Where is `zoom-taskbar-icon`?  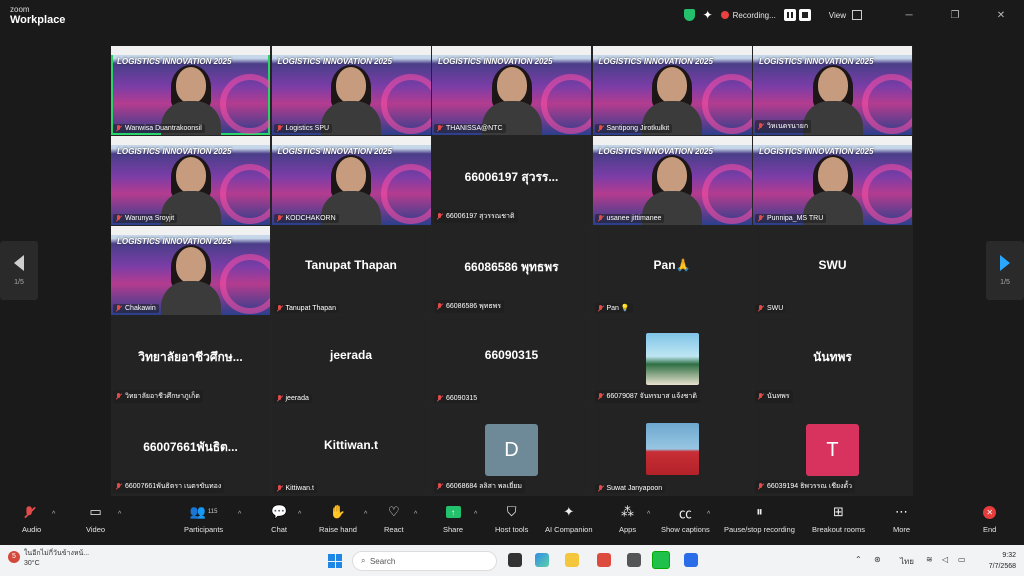
zoom-taskbar-icon is located at coordinates (691, 560).